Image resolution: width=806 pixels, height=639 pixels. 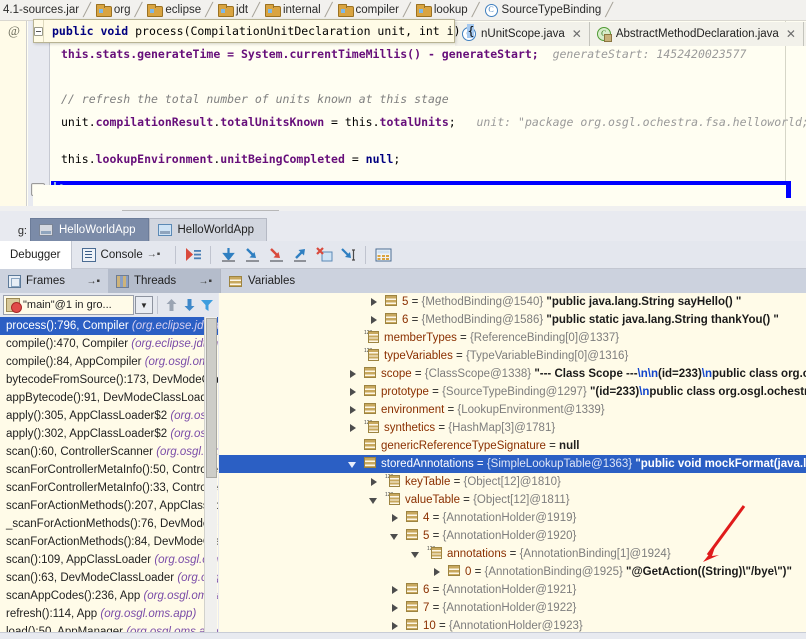 I want to click on run-tab-0: HelloWorldApp, so click(x=89, y=229).